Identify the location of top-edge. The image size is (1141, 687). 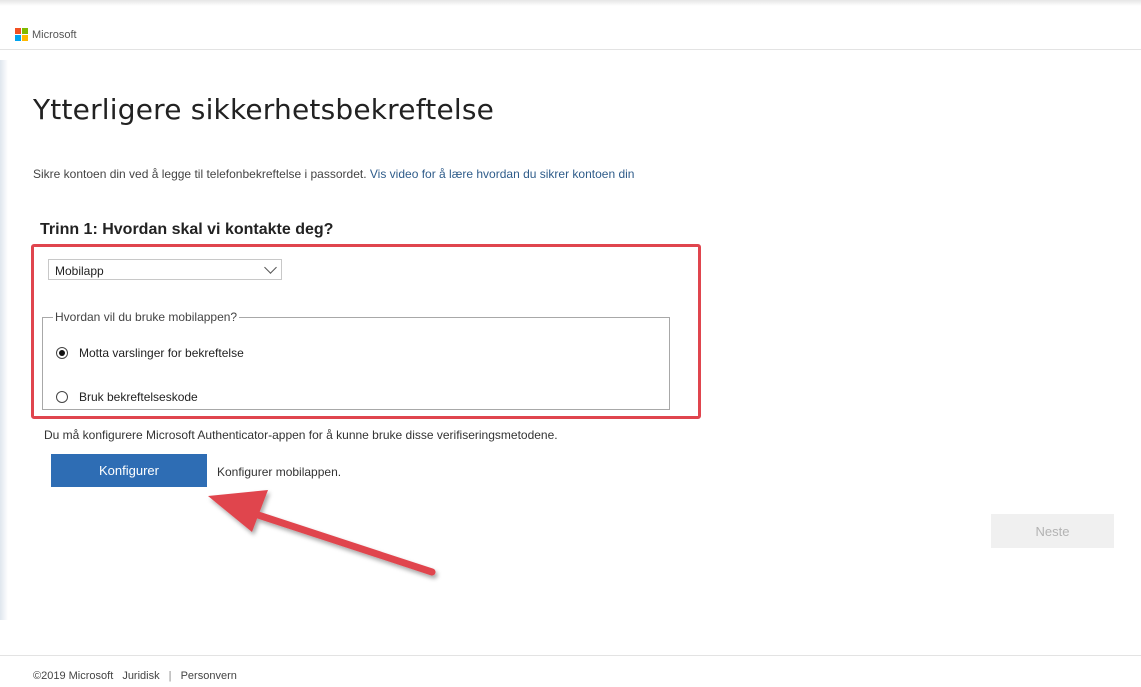
(570, 3).